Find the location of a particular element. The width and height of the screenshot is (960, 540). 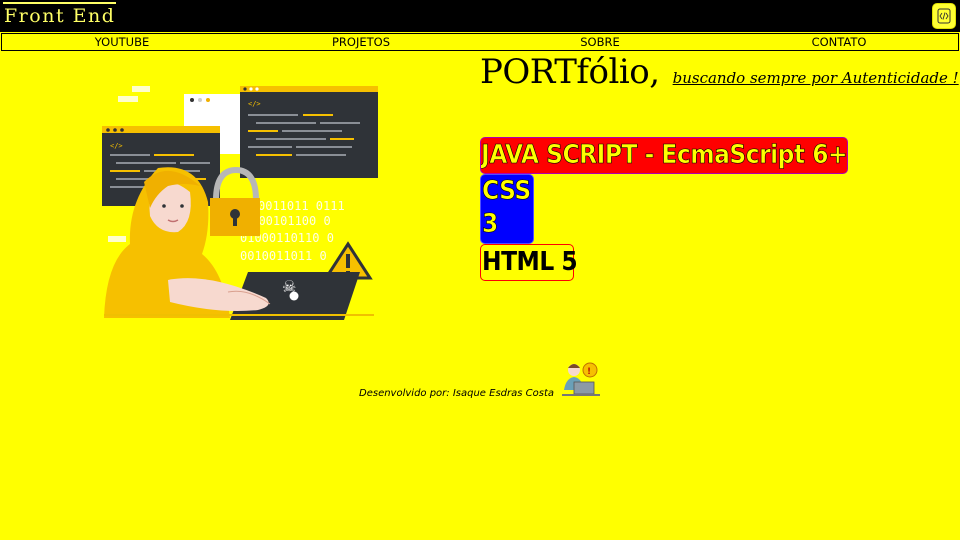

skill-css-version: 3 is located at coordinates (490, 224).